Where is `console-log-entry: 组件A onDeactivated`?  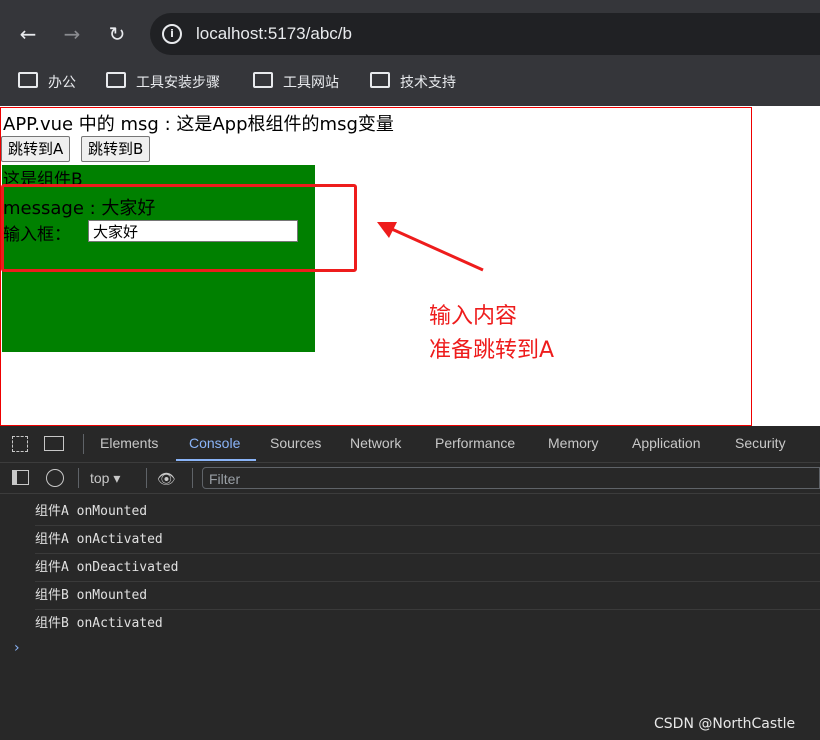
console-log-entry: 组件A onDeactivated is located at coordinates (427, 568).